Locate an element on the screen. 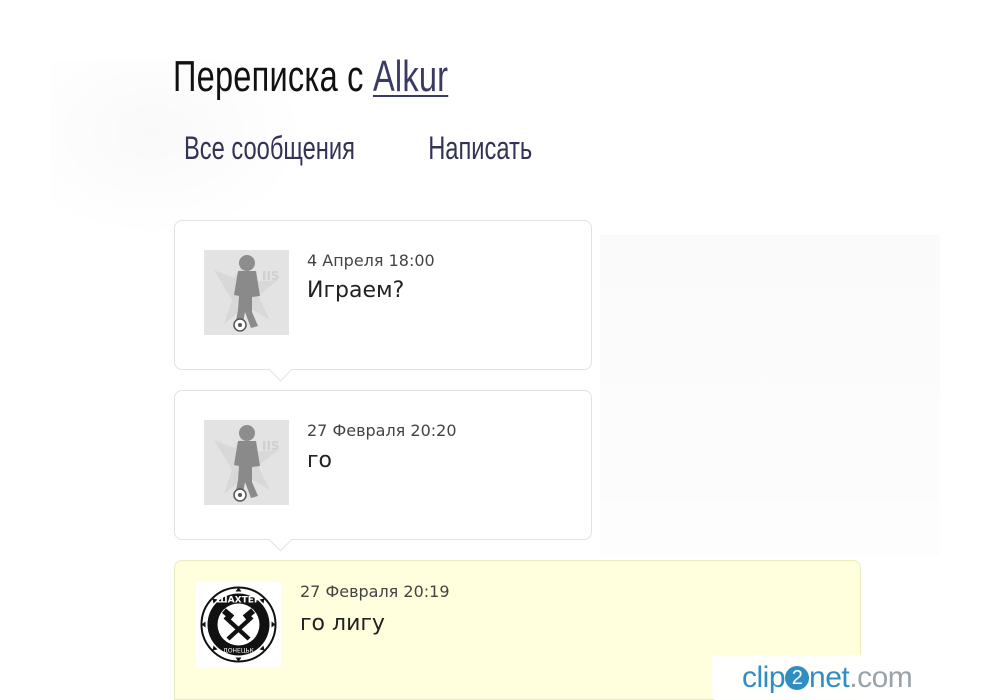 The height and width of the screenshot is (700, 1000). message-date: 27 Февраля 20:20 is located at coordinates (382, 430).